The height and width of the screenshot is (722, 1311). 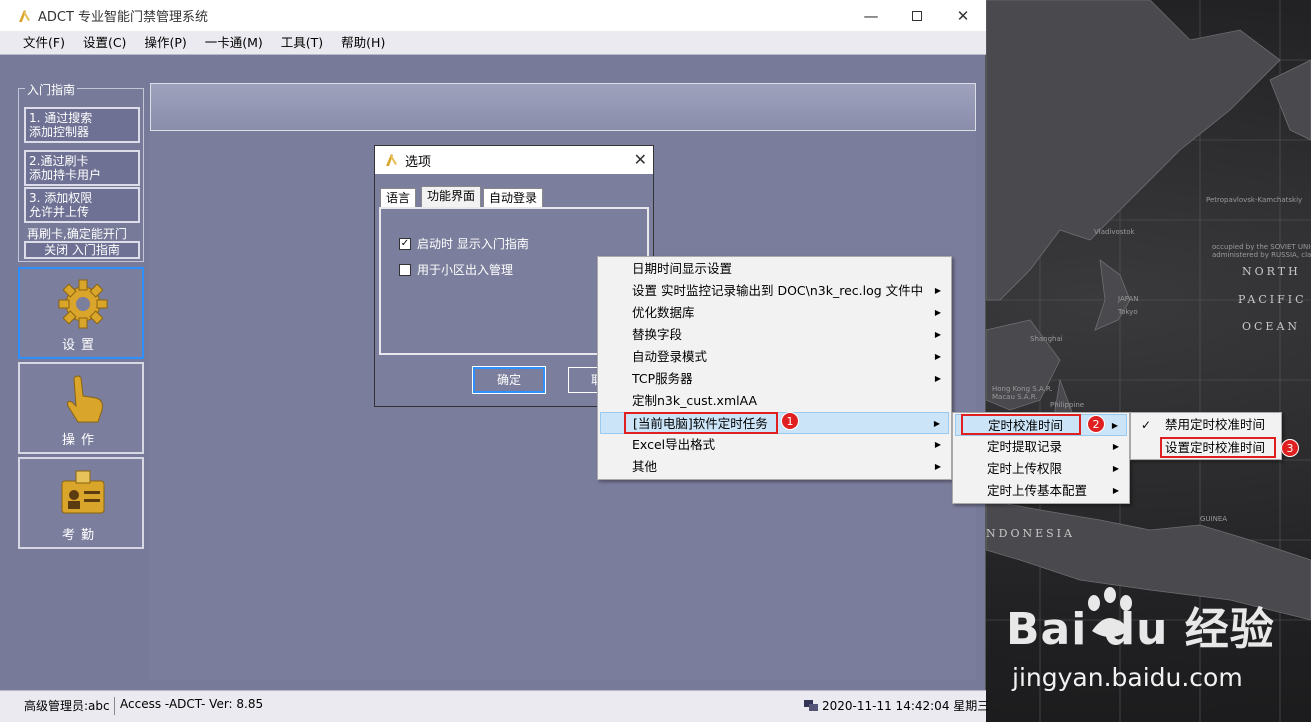 I want to click on guide-step-search-controller: 1. 通过搜索 添加控制器, so click(x=82, y=125).